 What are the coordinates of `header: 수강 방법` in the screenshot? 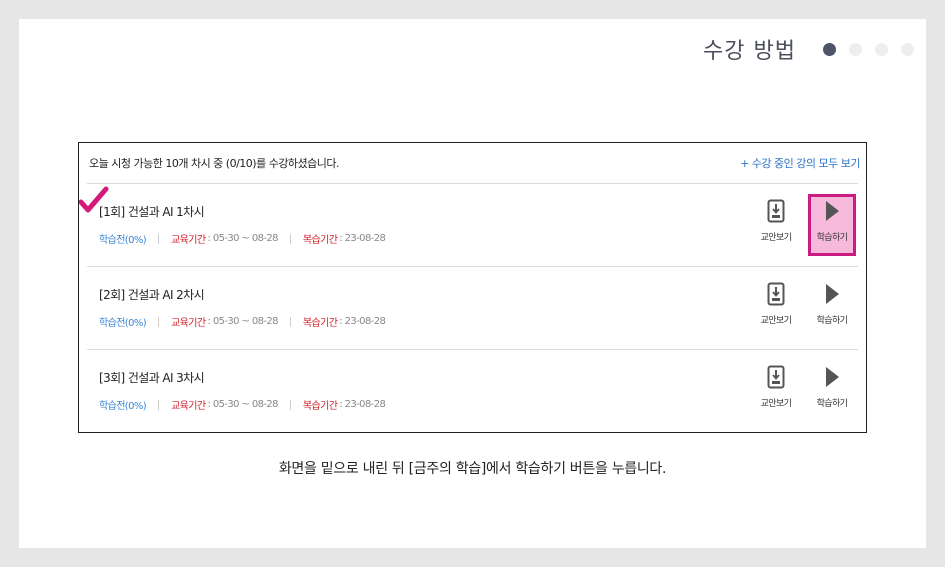 It's located at (808, 49).